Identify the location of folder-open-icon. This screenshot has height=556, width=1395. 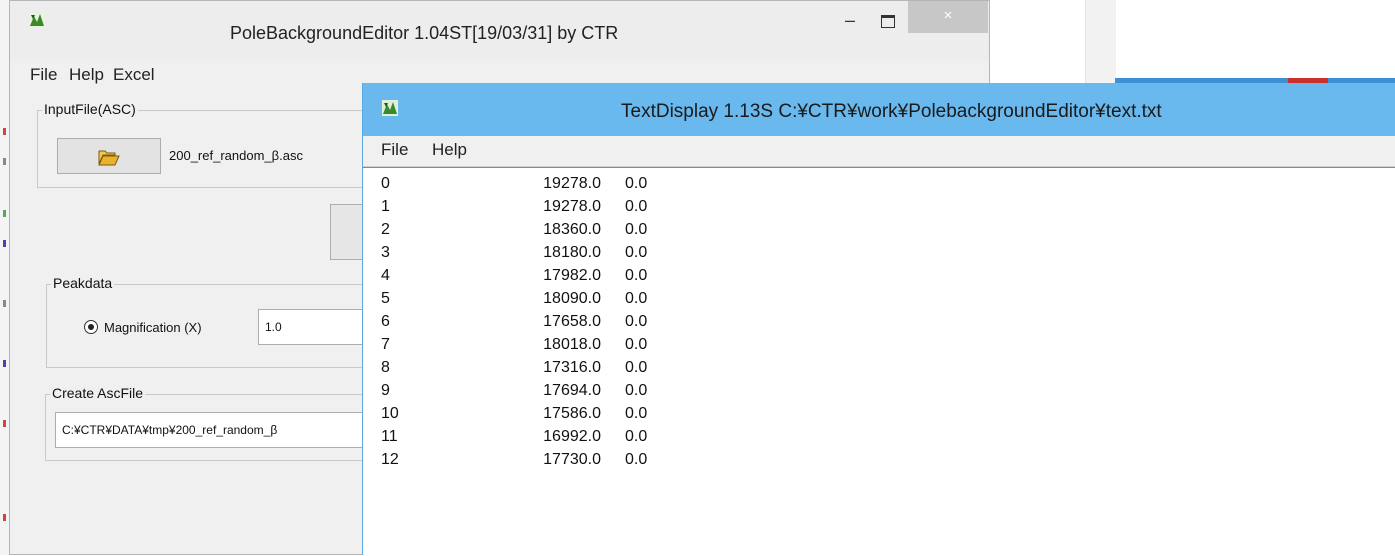
(109, 158).